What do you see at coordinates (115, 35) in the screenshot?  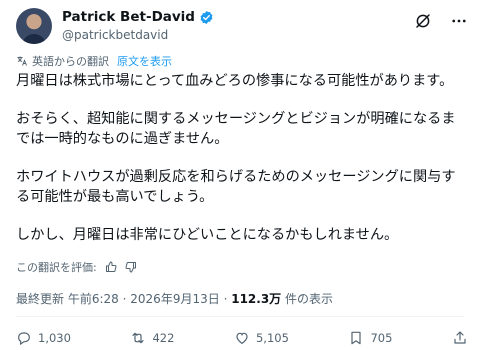 I see `author-handle: @patrickbetdavid` at bounding box center [115, 35].